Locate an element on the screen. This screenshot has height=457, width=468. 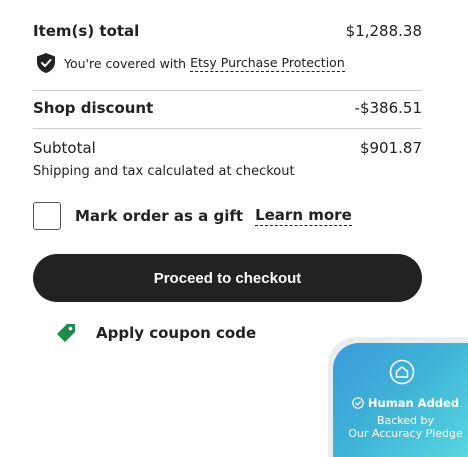
items-total-label: Item(s) total is located at coordinates (86, 31).